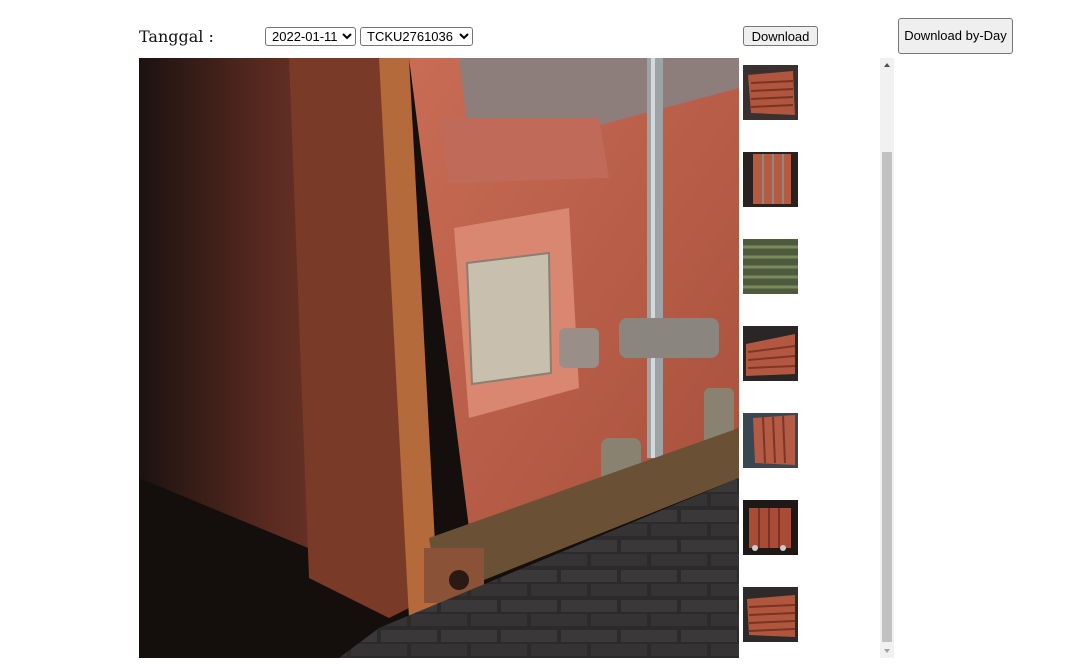  I want to click on date-select: 2022-01-11, so click(310, 36).